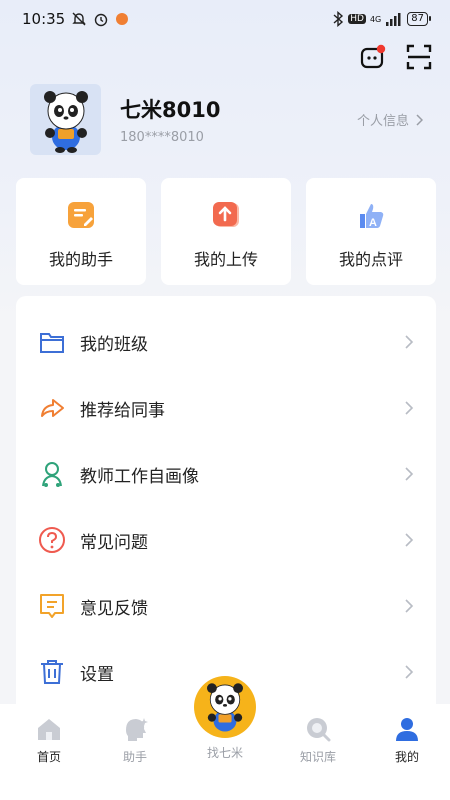  What do you see at coordinates (382, 121) in the screenshot?
I see `personal-info-label: 个人信息` at bounding box center [382, 121].